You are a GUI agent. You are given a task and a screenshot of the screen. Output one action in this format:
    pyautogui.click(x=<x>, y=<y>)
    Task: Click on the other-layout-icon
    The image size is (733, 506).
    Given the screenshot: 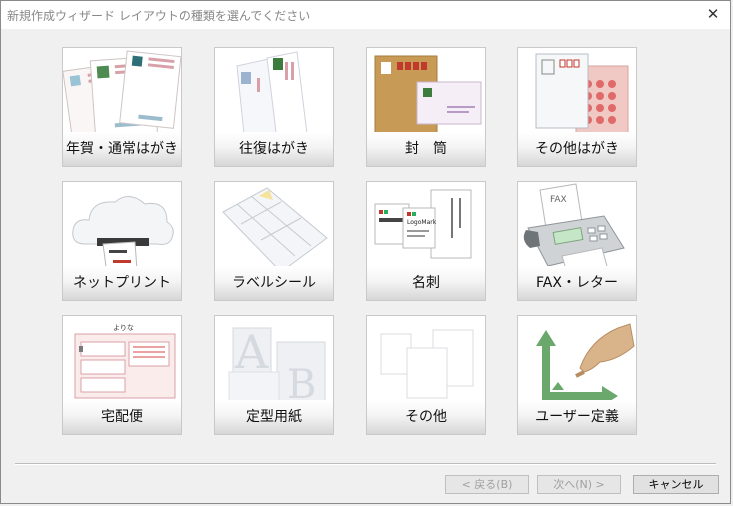 What is the action you would take?
    pyautogui.click(x=427, y=364)
    